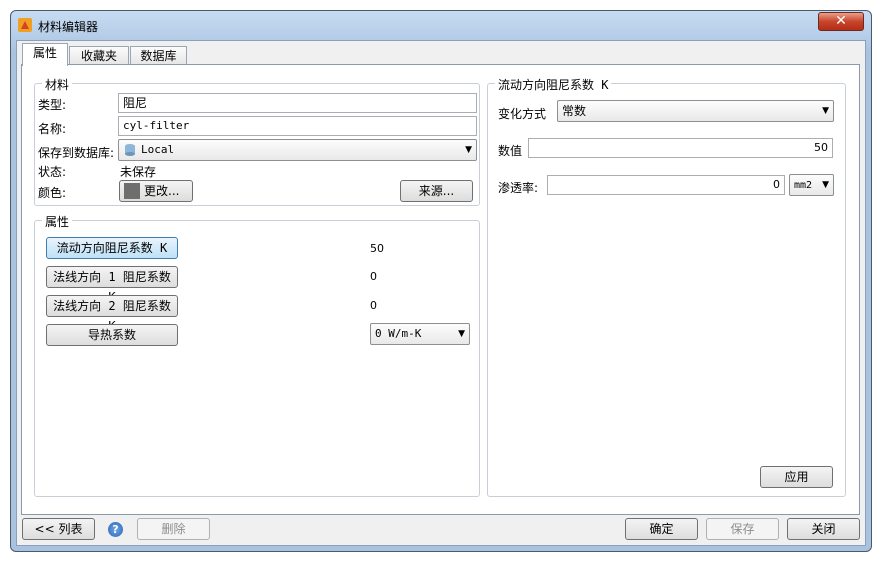 Image resolution: width=884 pixels, height=570 pixels. I want to click on property-normal2-resistance-button: 法线方向 2 阻尼系数 K, so click(112, 314).